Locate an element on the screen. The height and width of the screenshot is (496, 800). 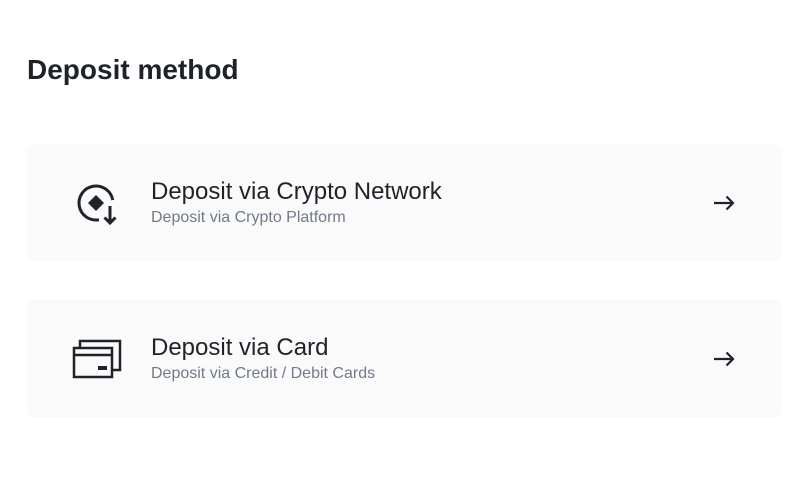
method-subtitle: Deposit via Crypto Platform is located at coordinates (248, 217).